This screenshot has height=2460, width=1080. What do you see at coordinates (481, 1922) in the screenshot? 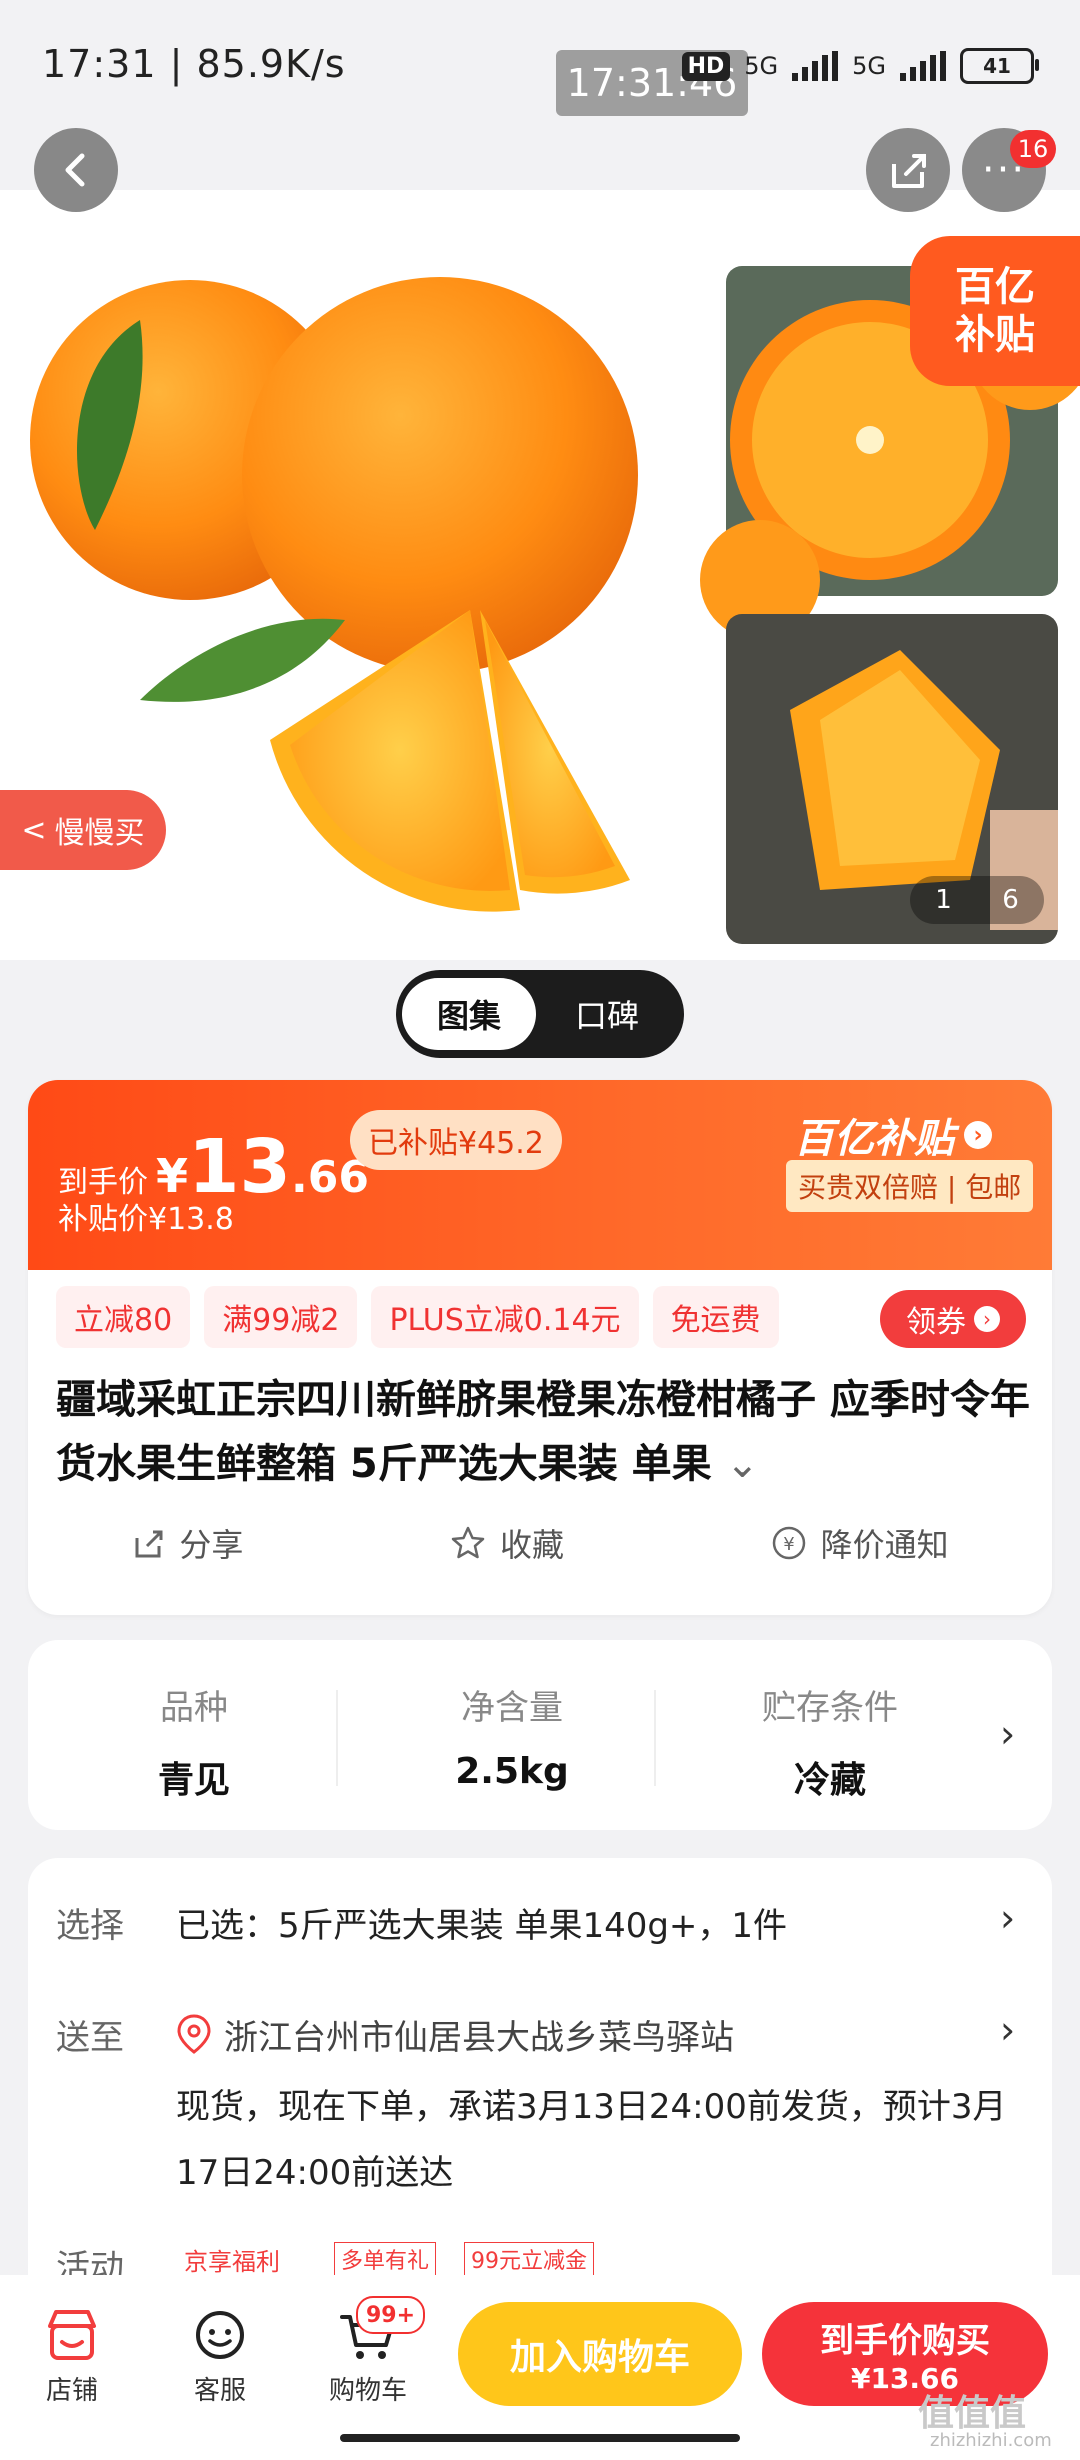
I see `selected-sku: 已选：5斤严选大果装 单果140g+，1件` at bounding box center [481, 1922].